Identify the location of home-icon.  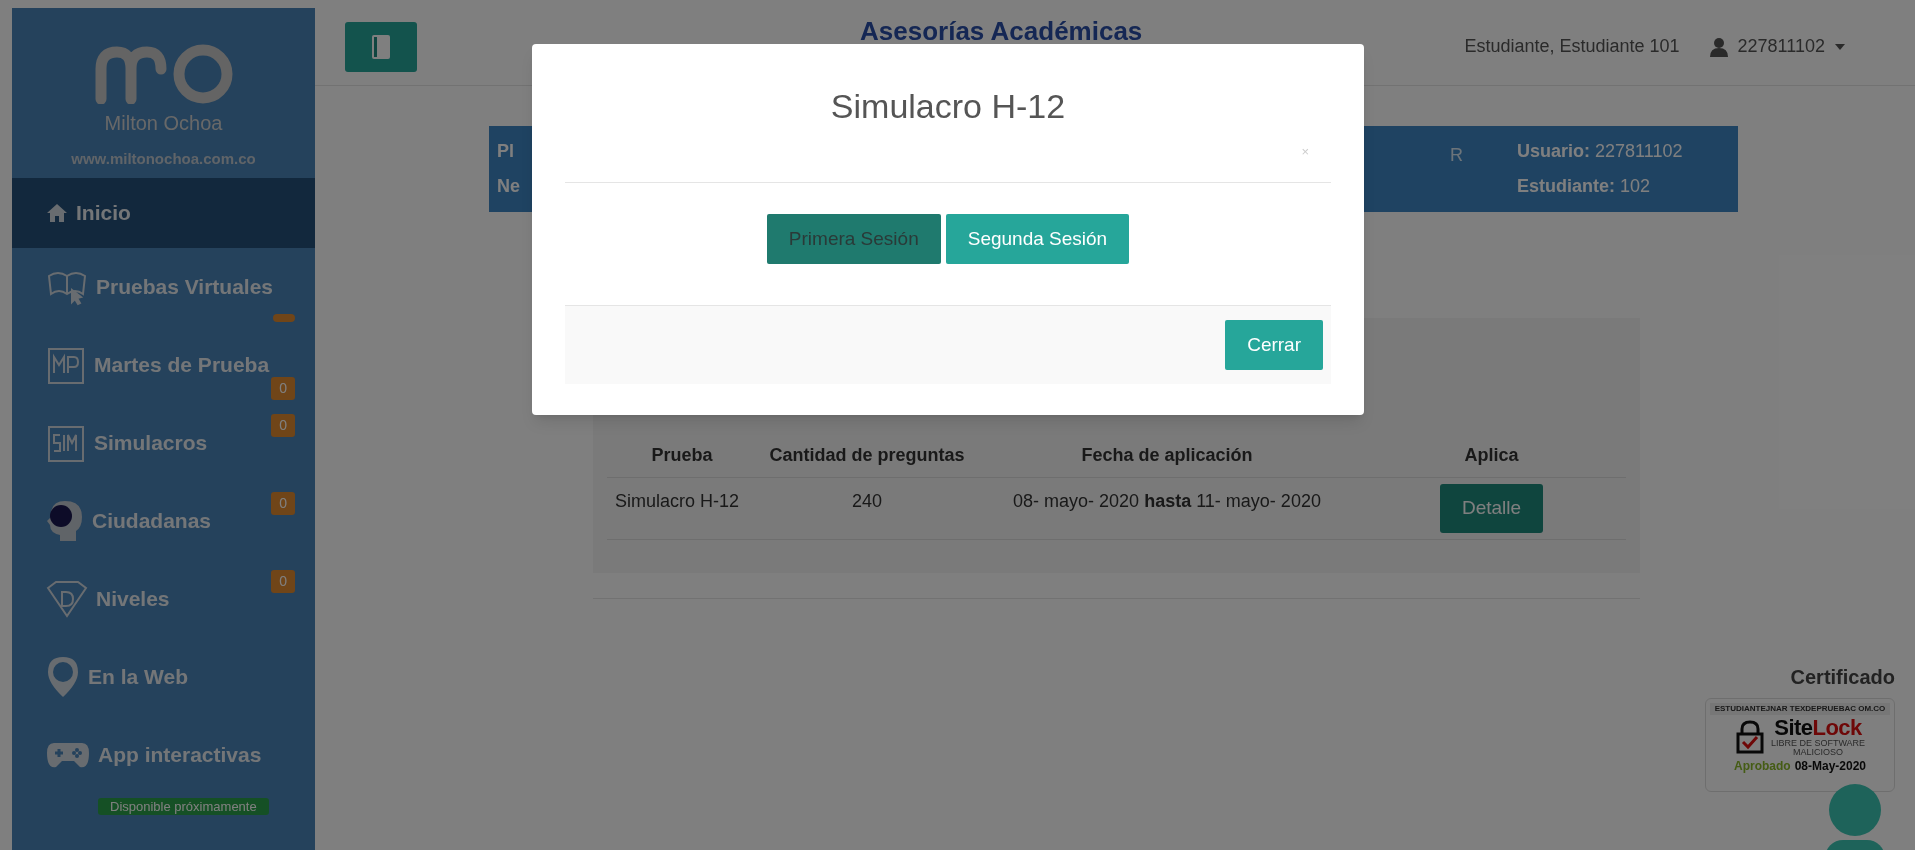
(57, 213).